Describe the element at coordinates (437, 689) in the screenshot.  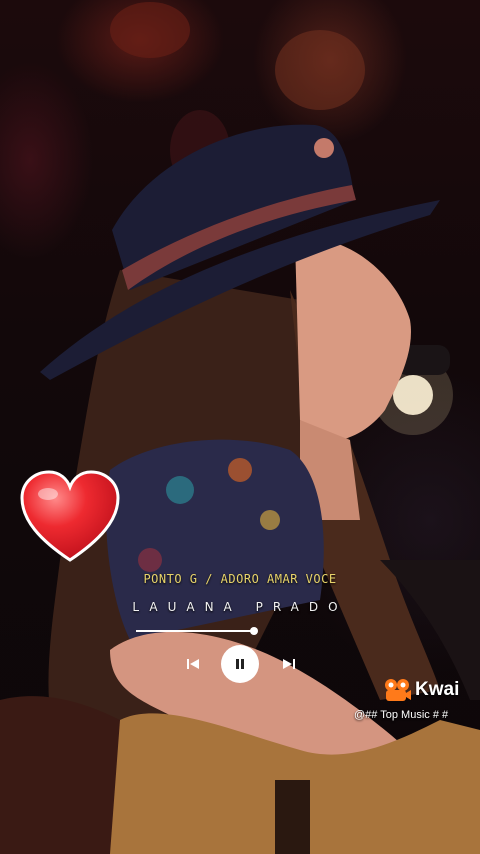
I see `kwai-brand-text: Kwai` at that location.